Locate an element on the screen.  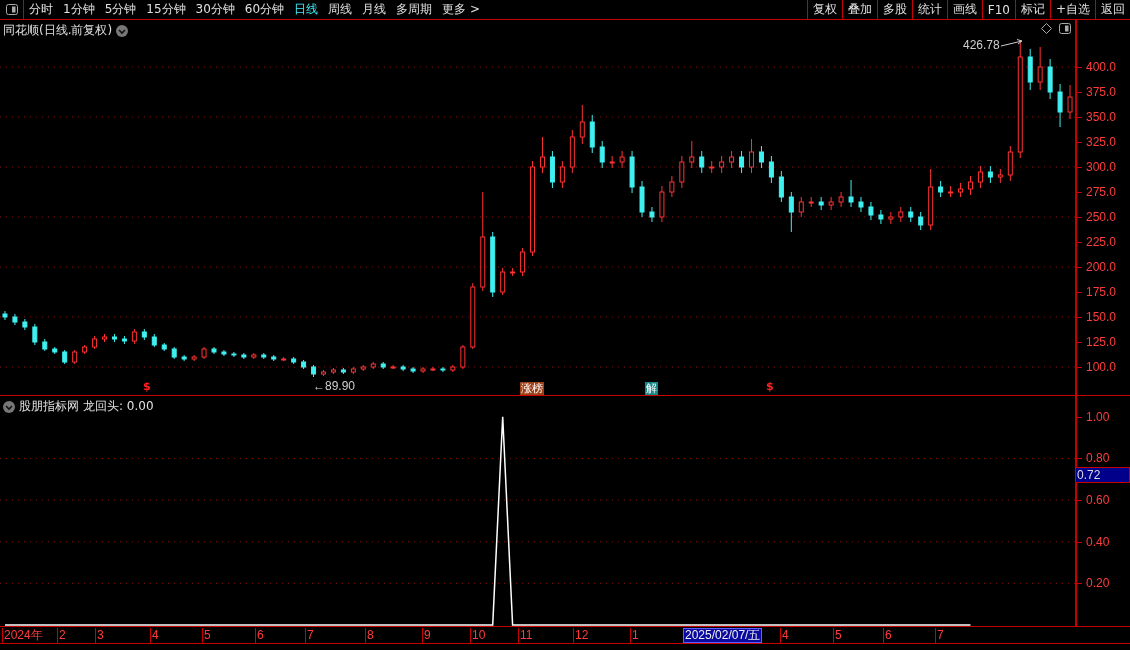
axis-label: 0.80 is located at coordinates (1098, 458).